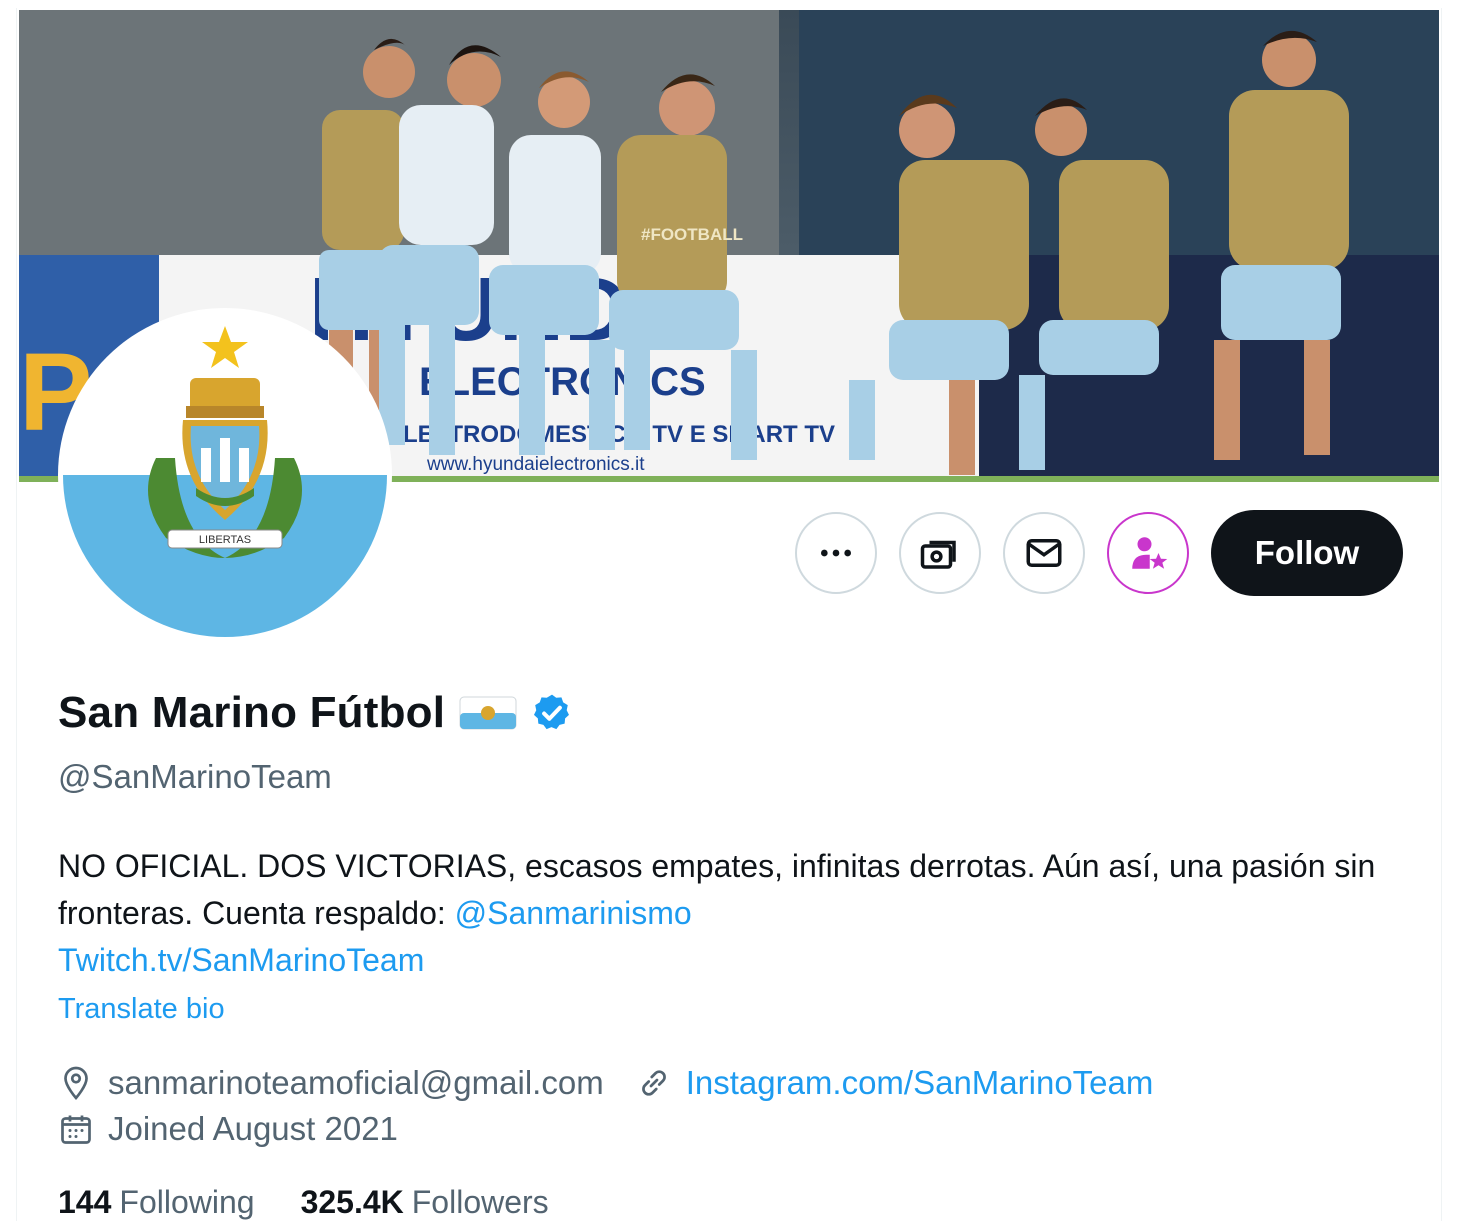 The height and width of the screenshot is (1221, 1460). I want to click on tip-icon, so click(938, 554).